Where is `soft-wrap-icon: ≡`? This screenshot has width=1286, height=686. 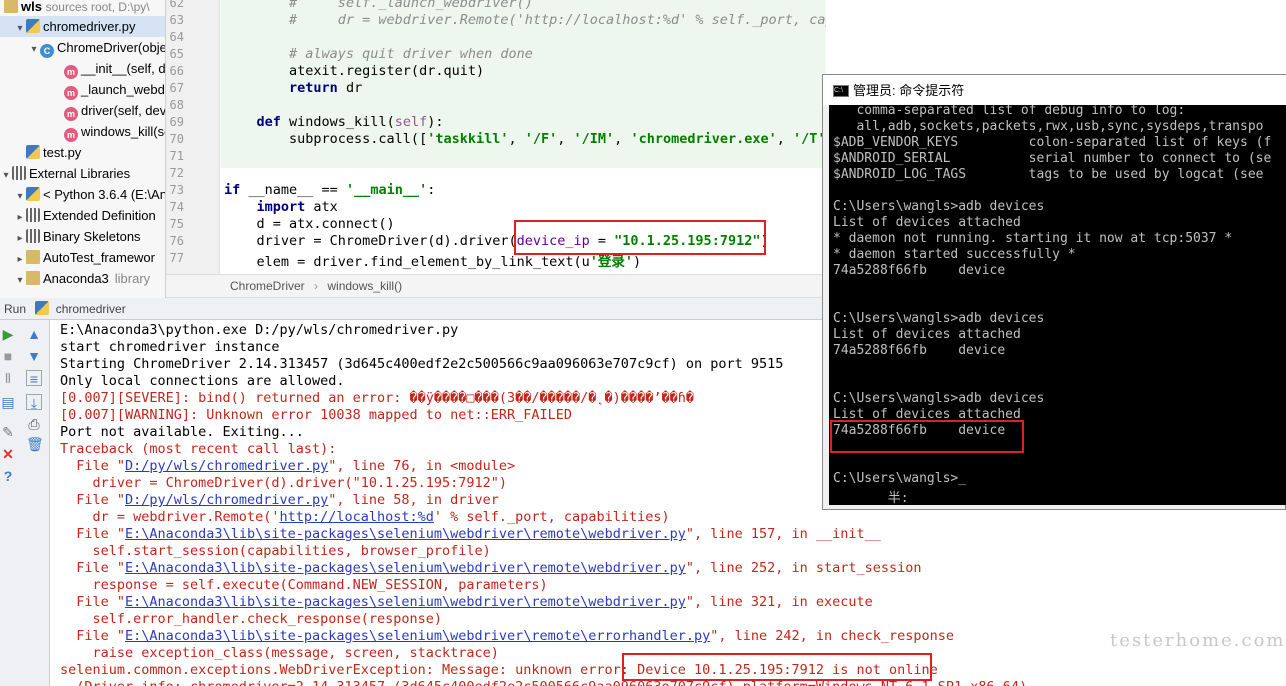 soft-wrap-icon: ≡ is located at coordinates (34, 378).